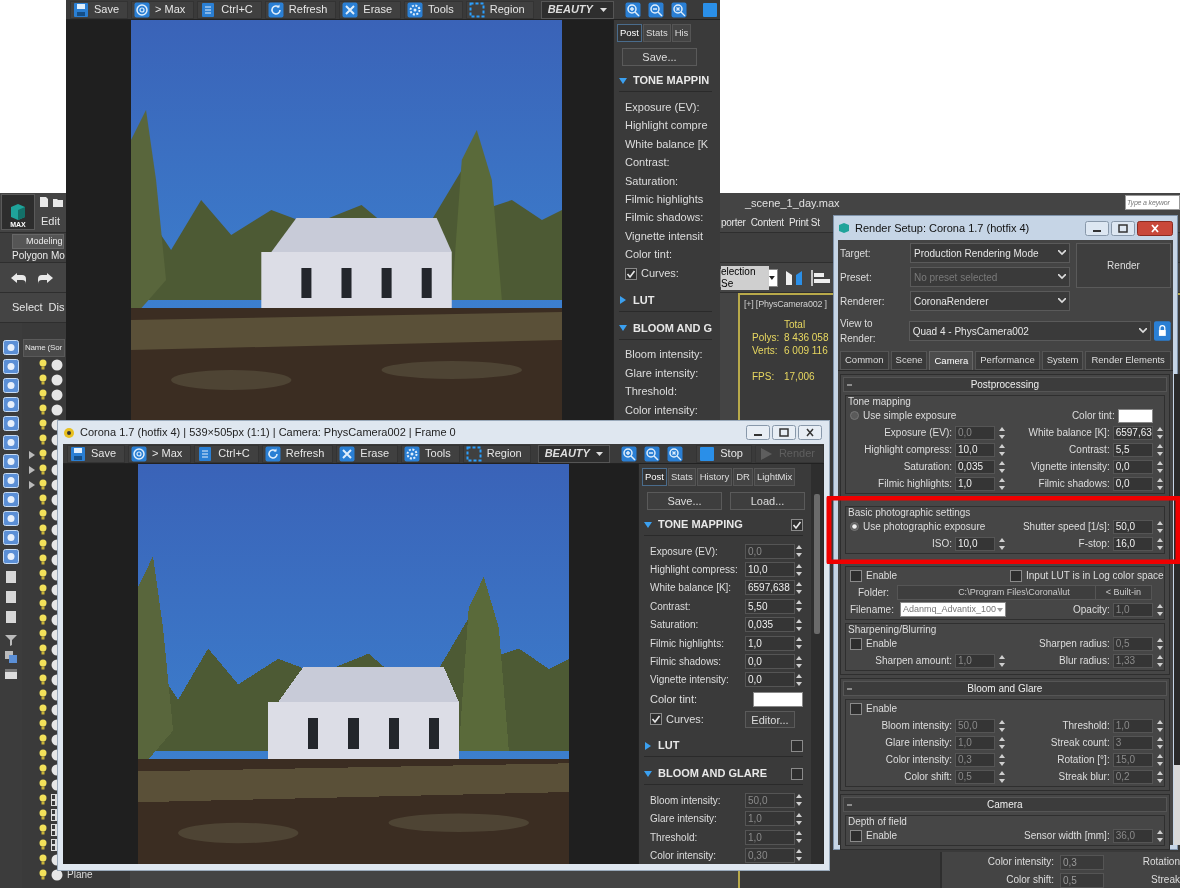  Describe the element at coordinates (45, 277) in the screenshot. I see `redo-icon` at that location.